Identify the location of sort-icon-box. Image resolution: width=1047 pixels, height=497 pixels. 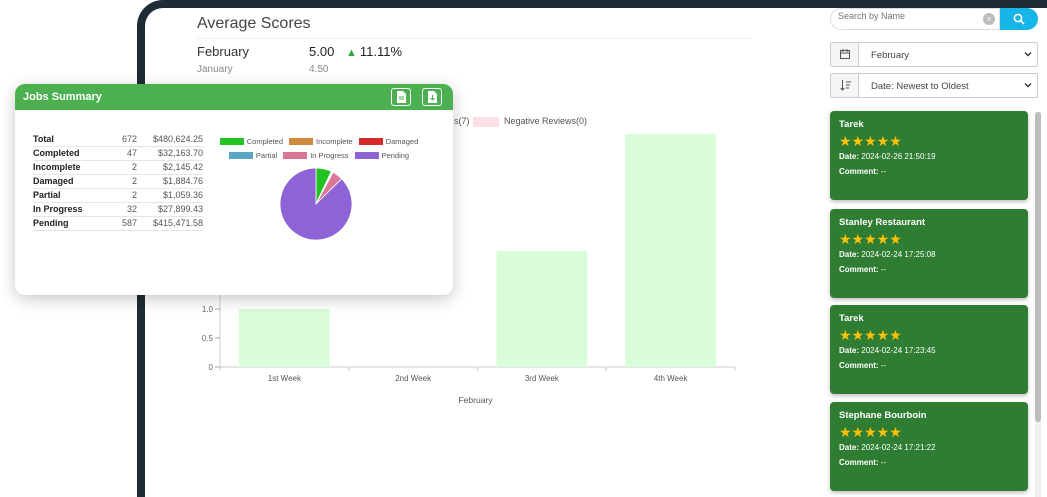
(845, 85).